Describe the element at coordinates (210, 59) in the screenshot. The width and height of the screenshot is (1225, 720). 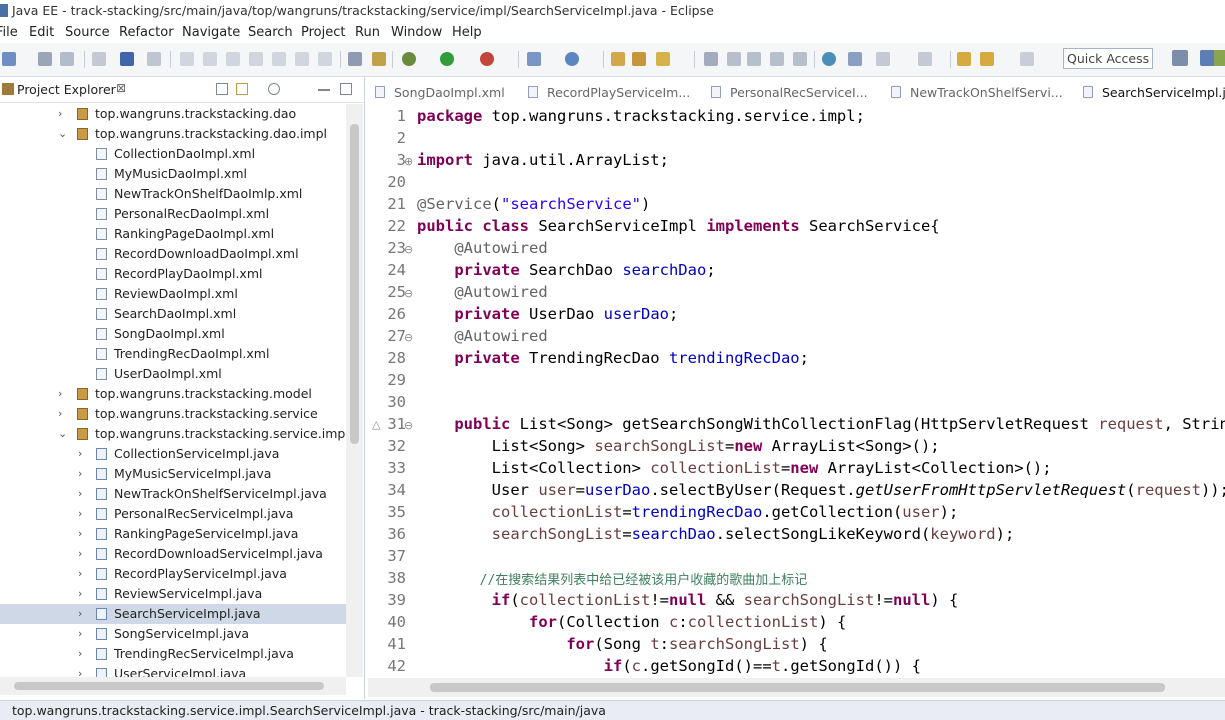
I see `suspend-icon` at that location.